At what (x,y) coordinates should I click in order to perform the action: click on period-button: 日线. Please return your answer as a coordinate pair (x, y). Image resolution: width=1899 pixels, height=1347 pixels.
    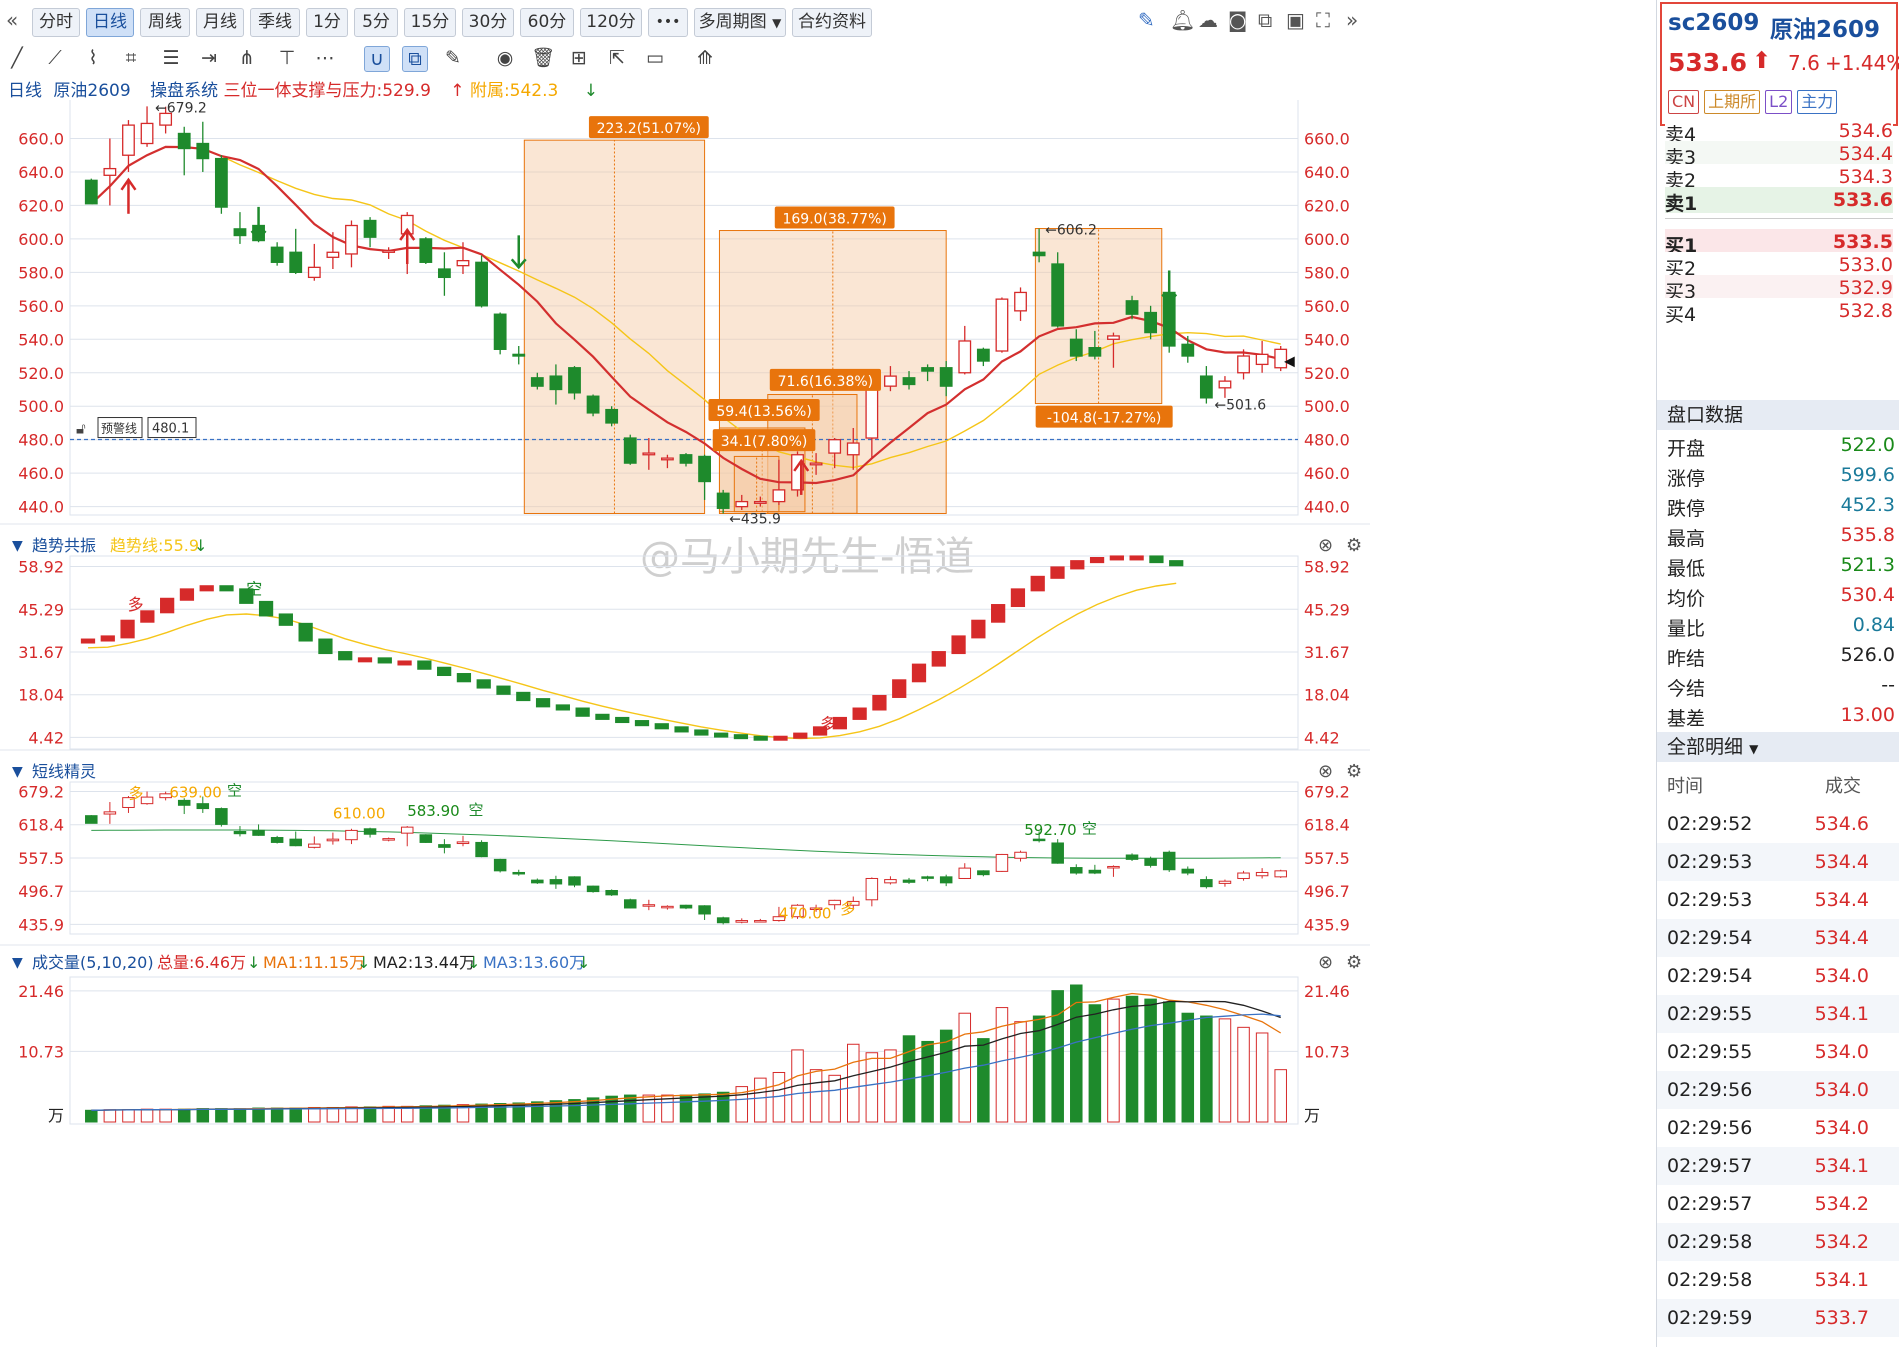
    Looking at the image, I should click on (110, 22).